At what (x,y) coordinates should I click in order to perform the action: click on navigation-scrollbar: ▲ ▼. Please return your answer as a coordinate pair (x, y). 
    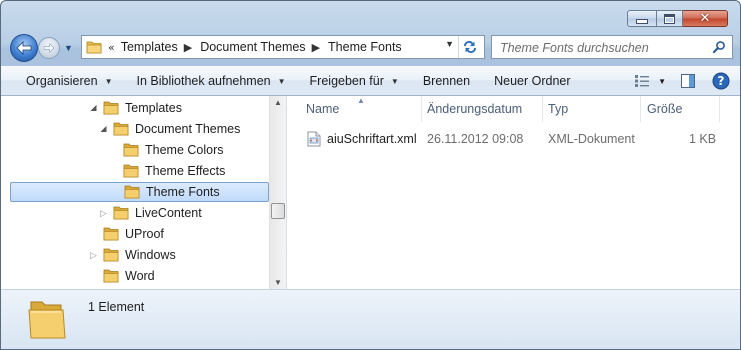
    Looking at the image, I should click on (277, 192).